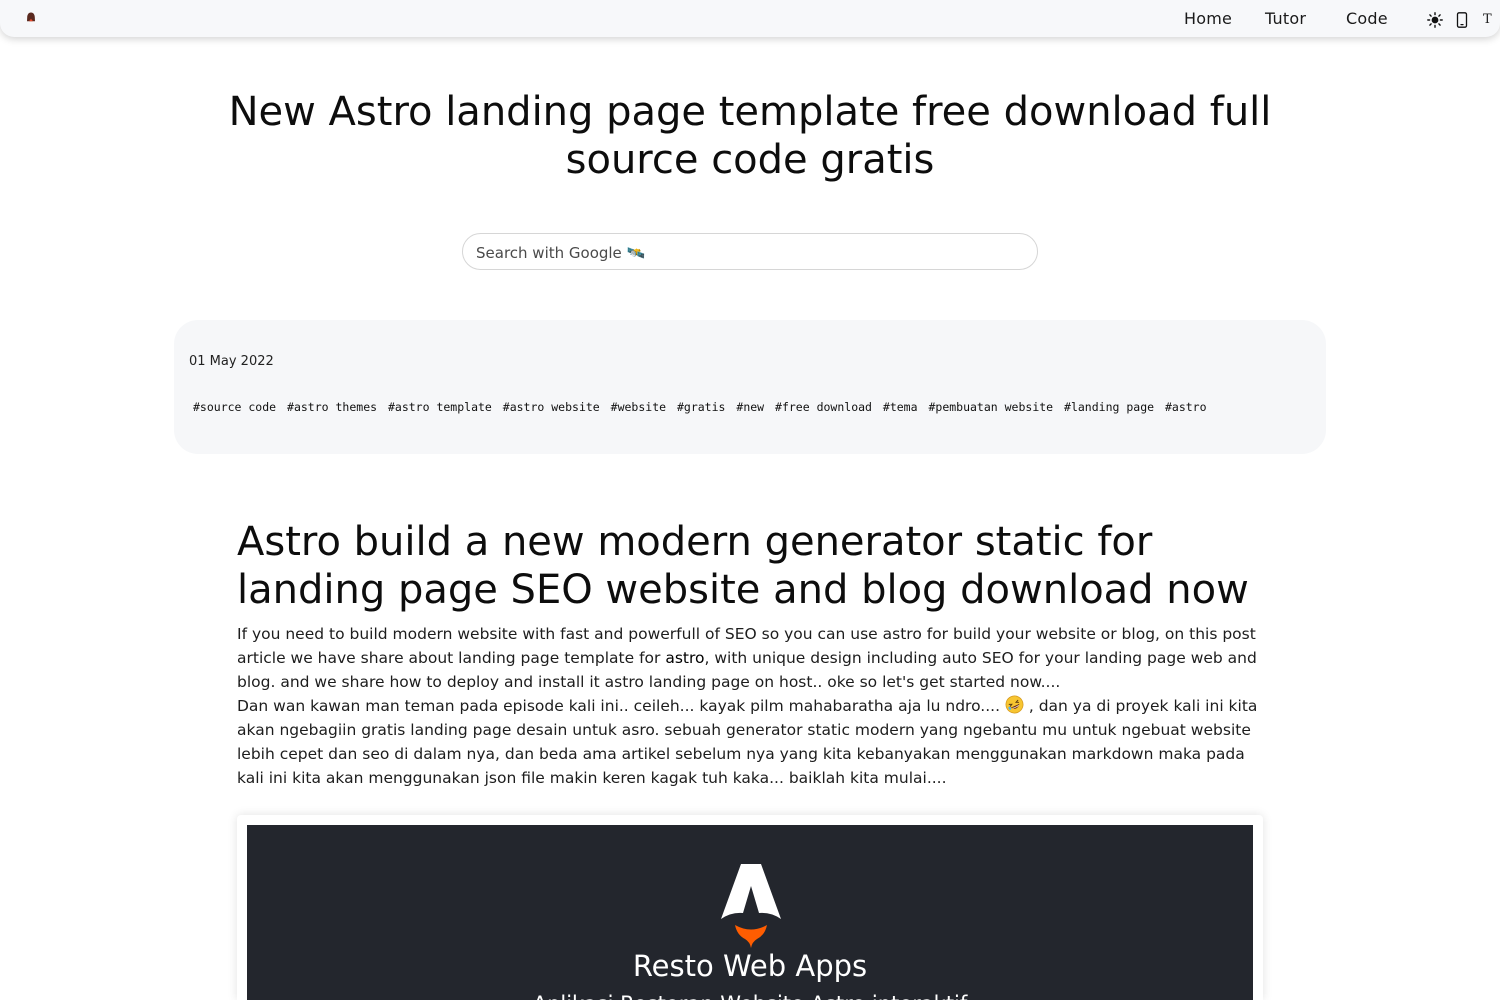  Describe the element at coordinates (231, 361) in the screenshot. I see `post-date: 01 May 2022` at that location.